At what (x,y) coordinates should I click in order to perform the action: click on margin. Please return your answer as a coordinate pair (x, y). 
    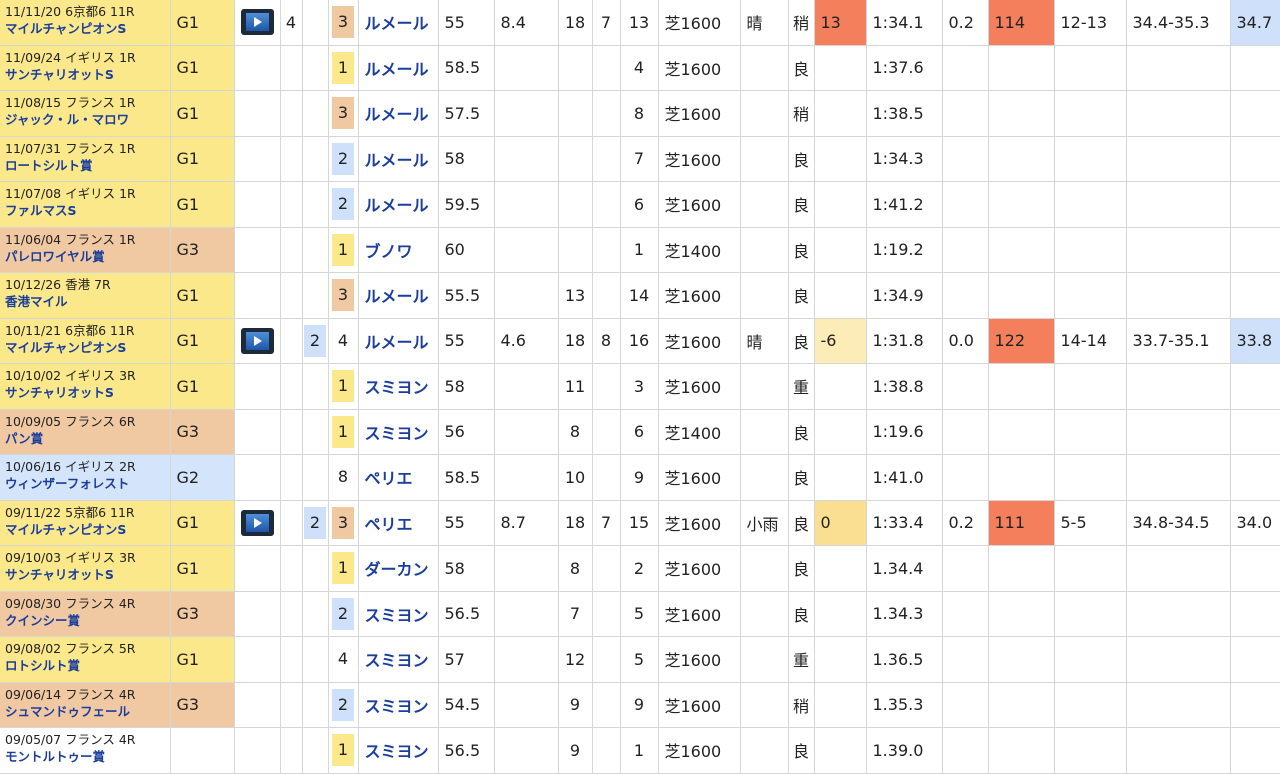
    Looking at the image, I should click on (965, 431).